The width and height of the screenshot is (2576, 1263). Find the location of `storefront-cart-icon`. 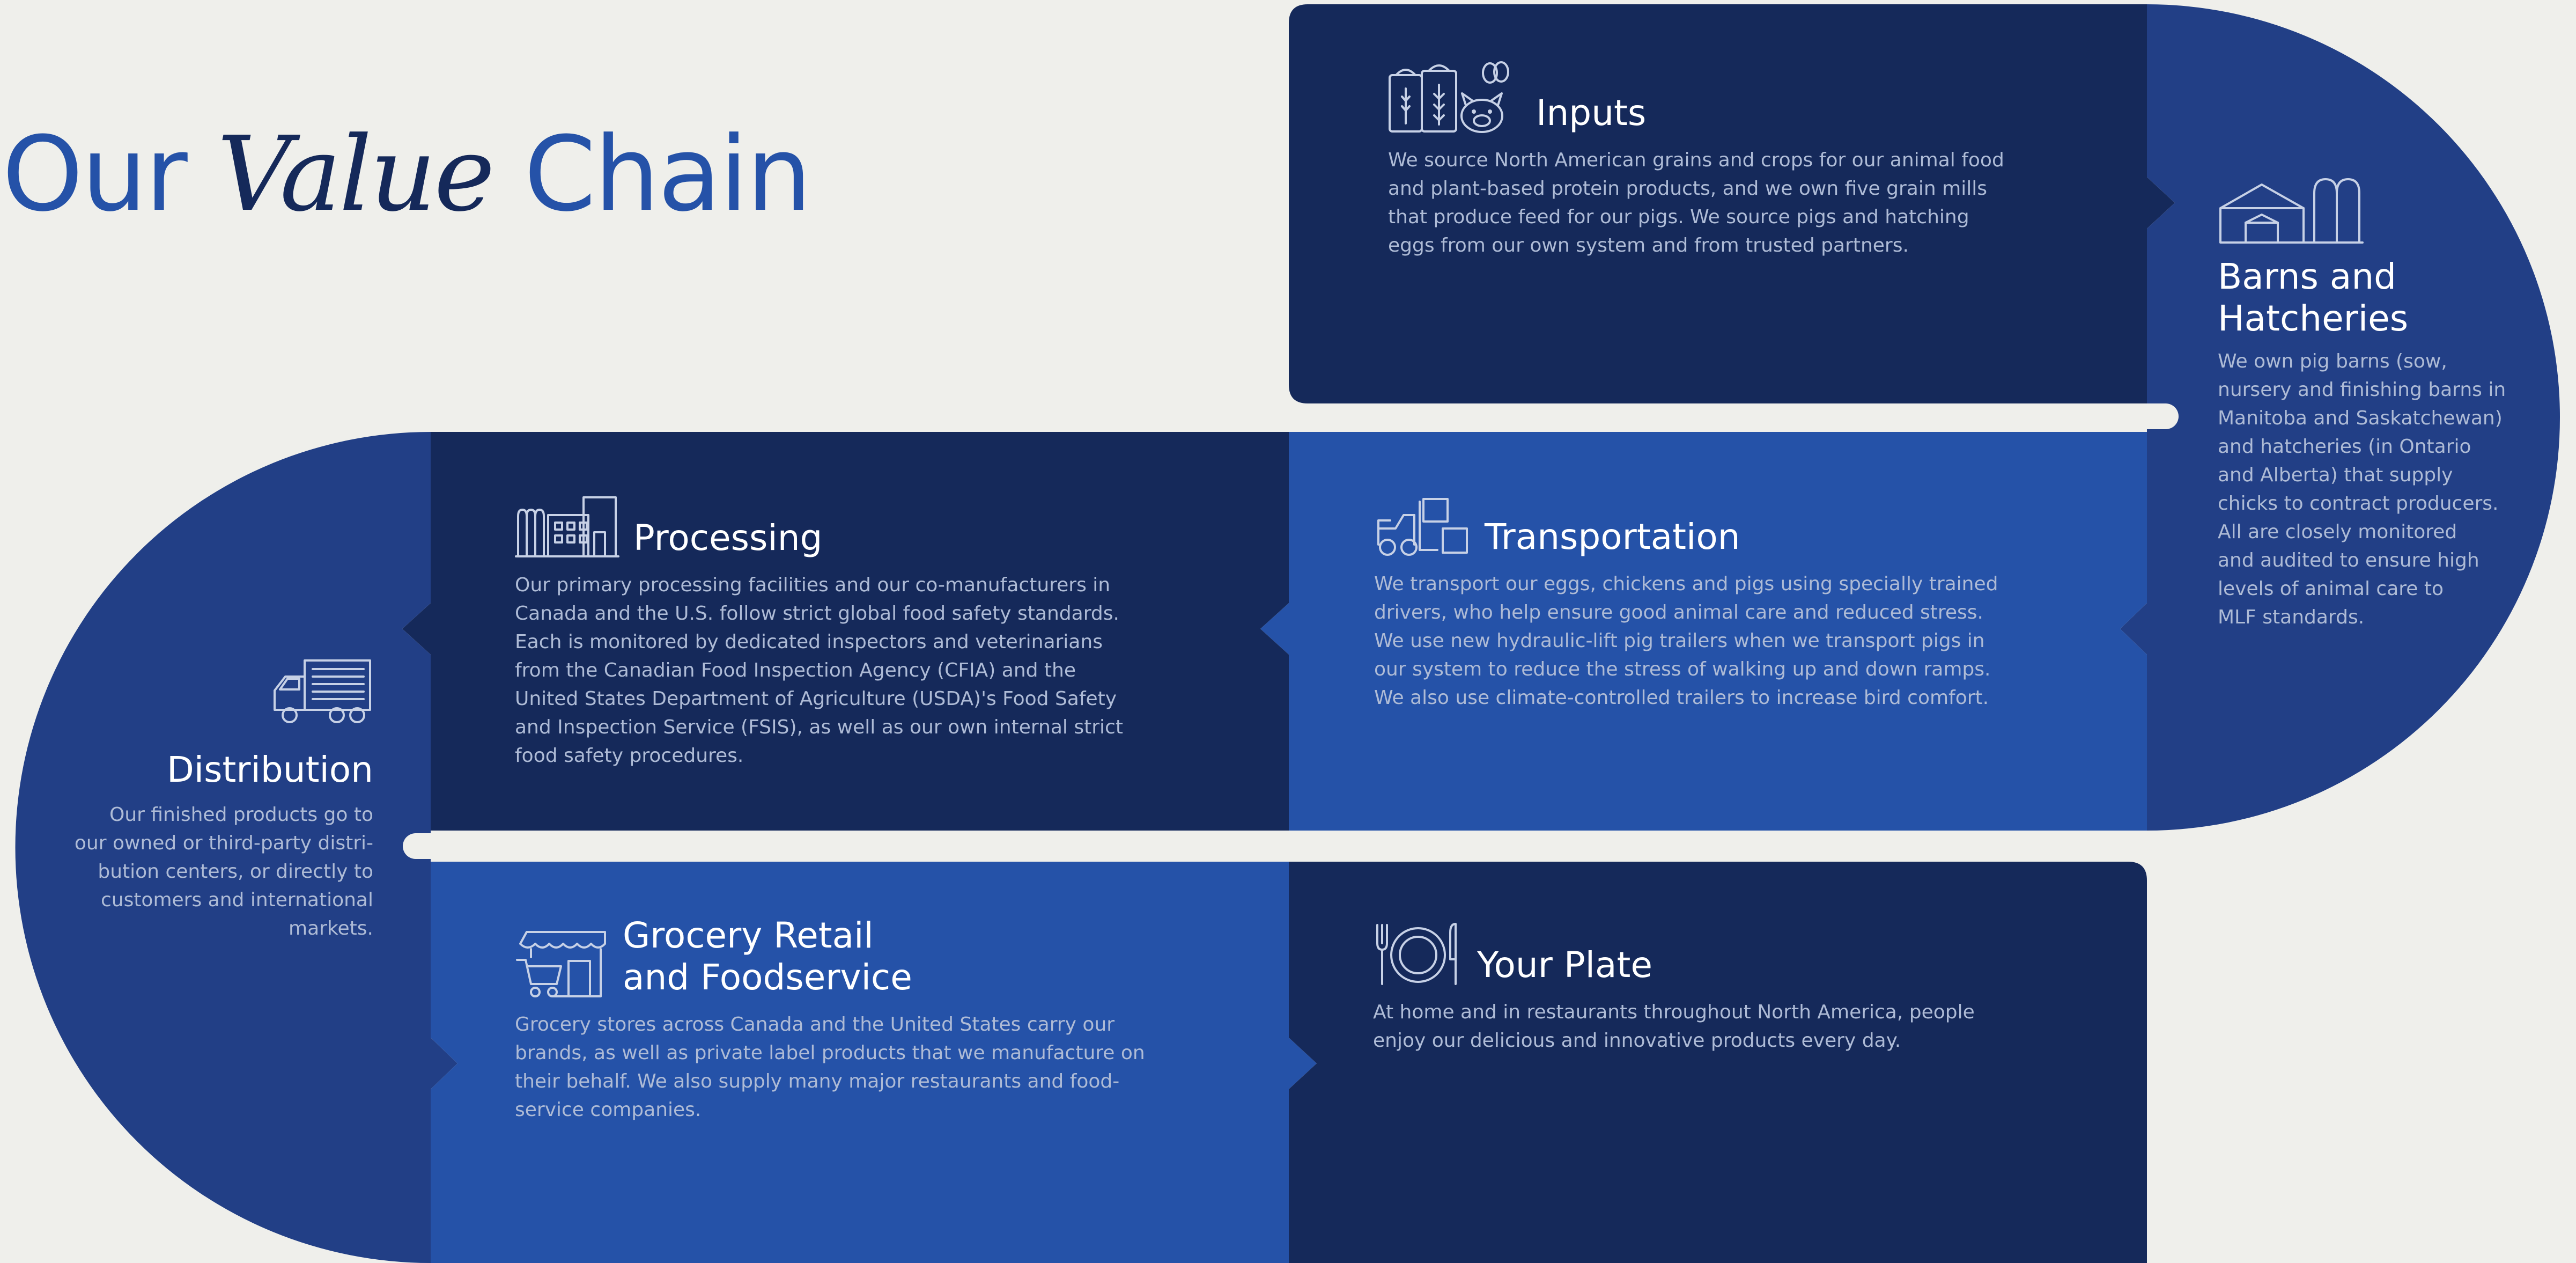

storefront-cart-icon is located at coordinates (562, 963).